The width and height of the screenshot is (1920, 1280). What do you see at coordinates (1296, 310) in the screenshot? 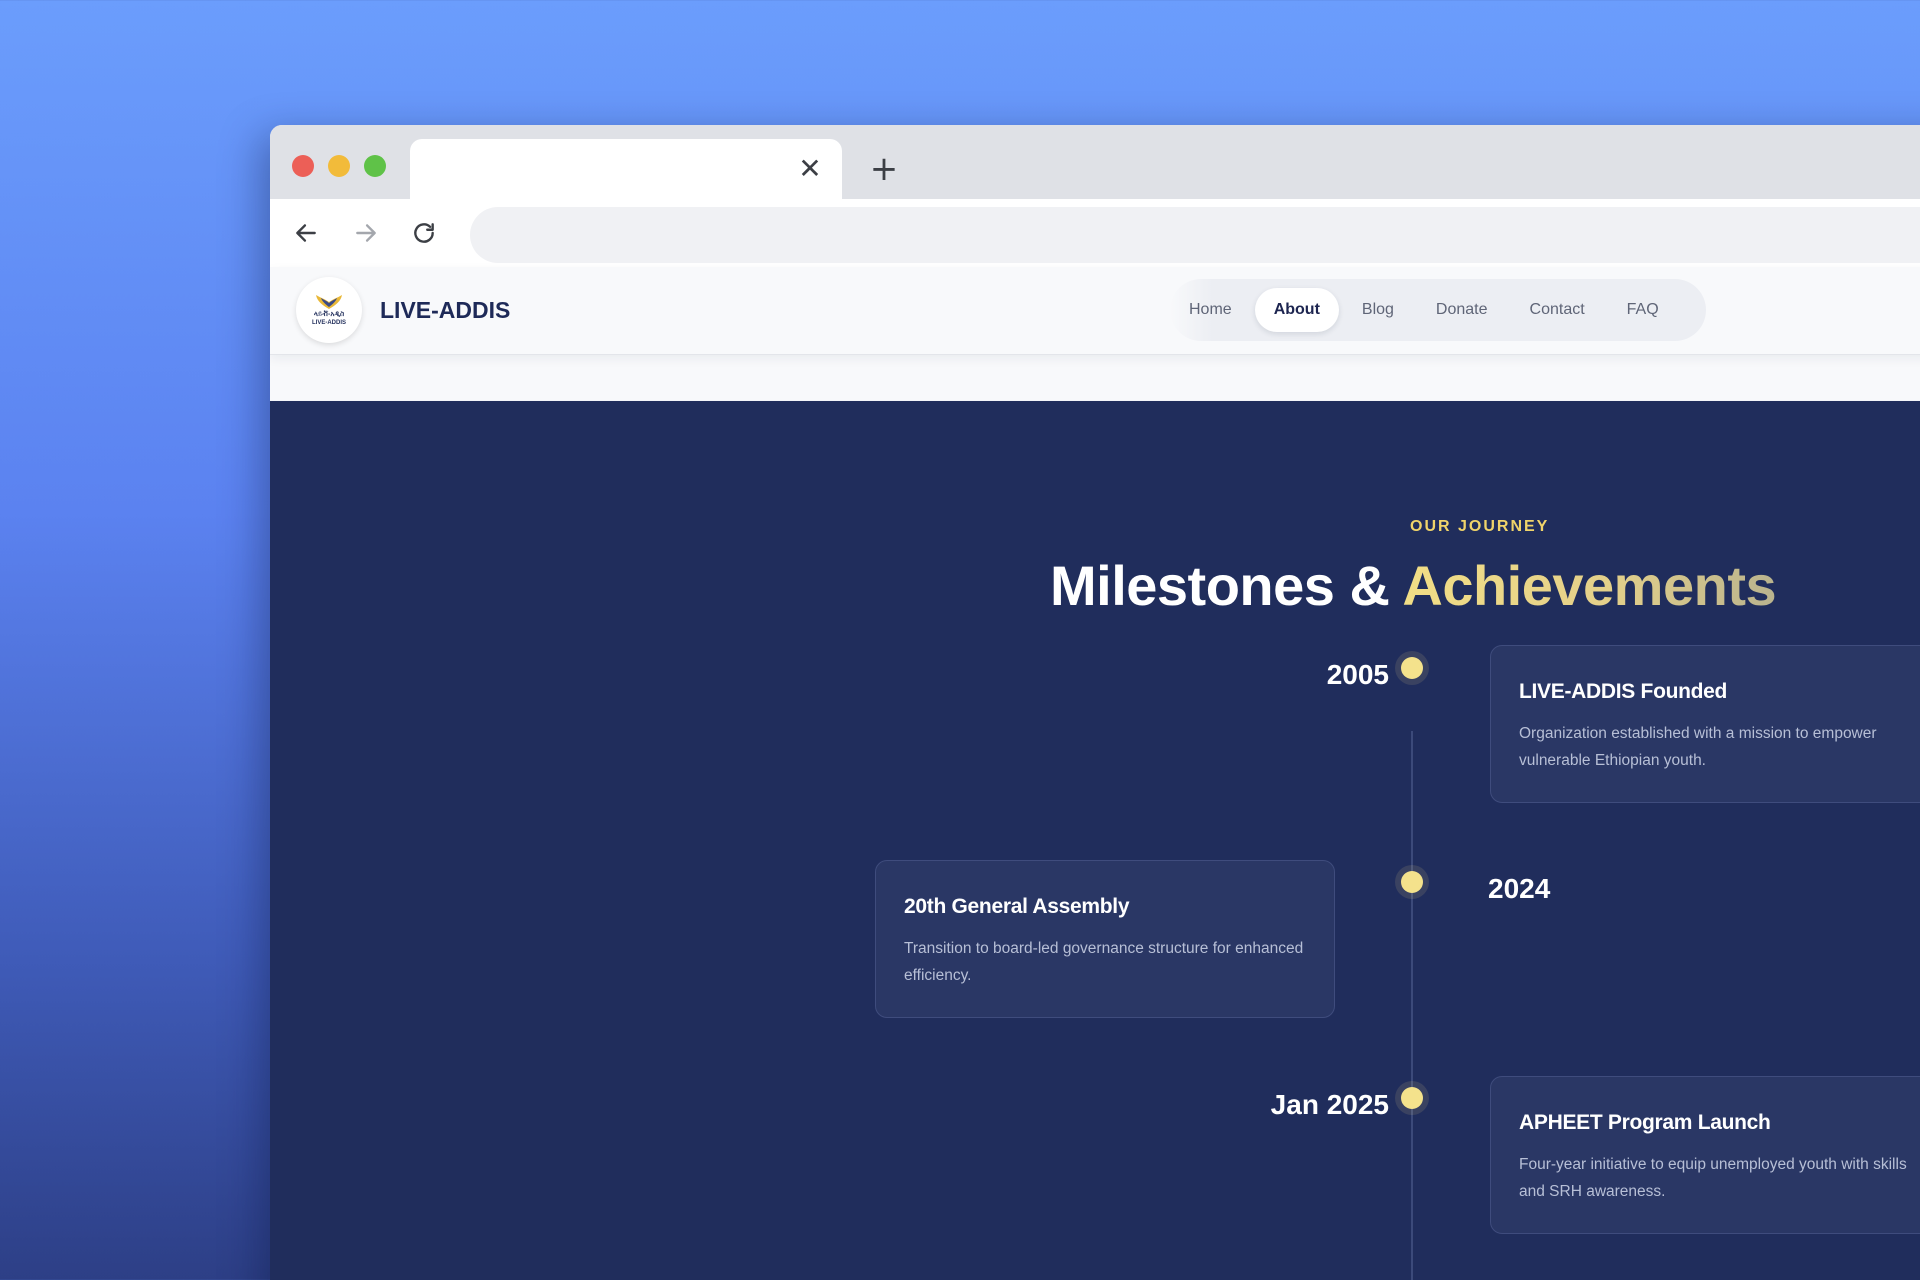
I see `nav-about: About` at bounding box center [1296, 310].